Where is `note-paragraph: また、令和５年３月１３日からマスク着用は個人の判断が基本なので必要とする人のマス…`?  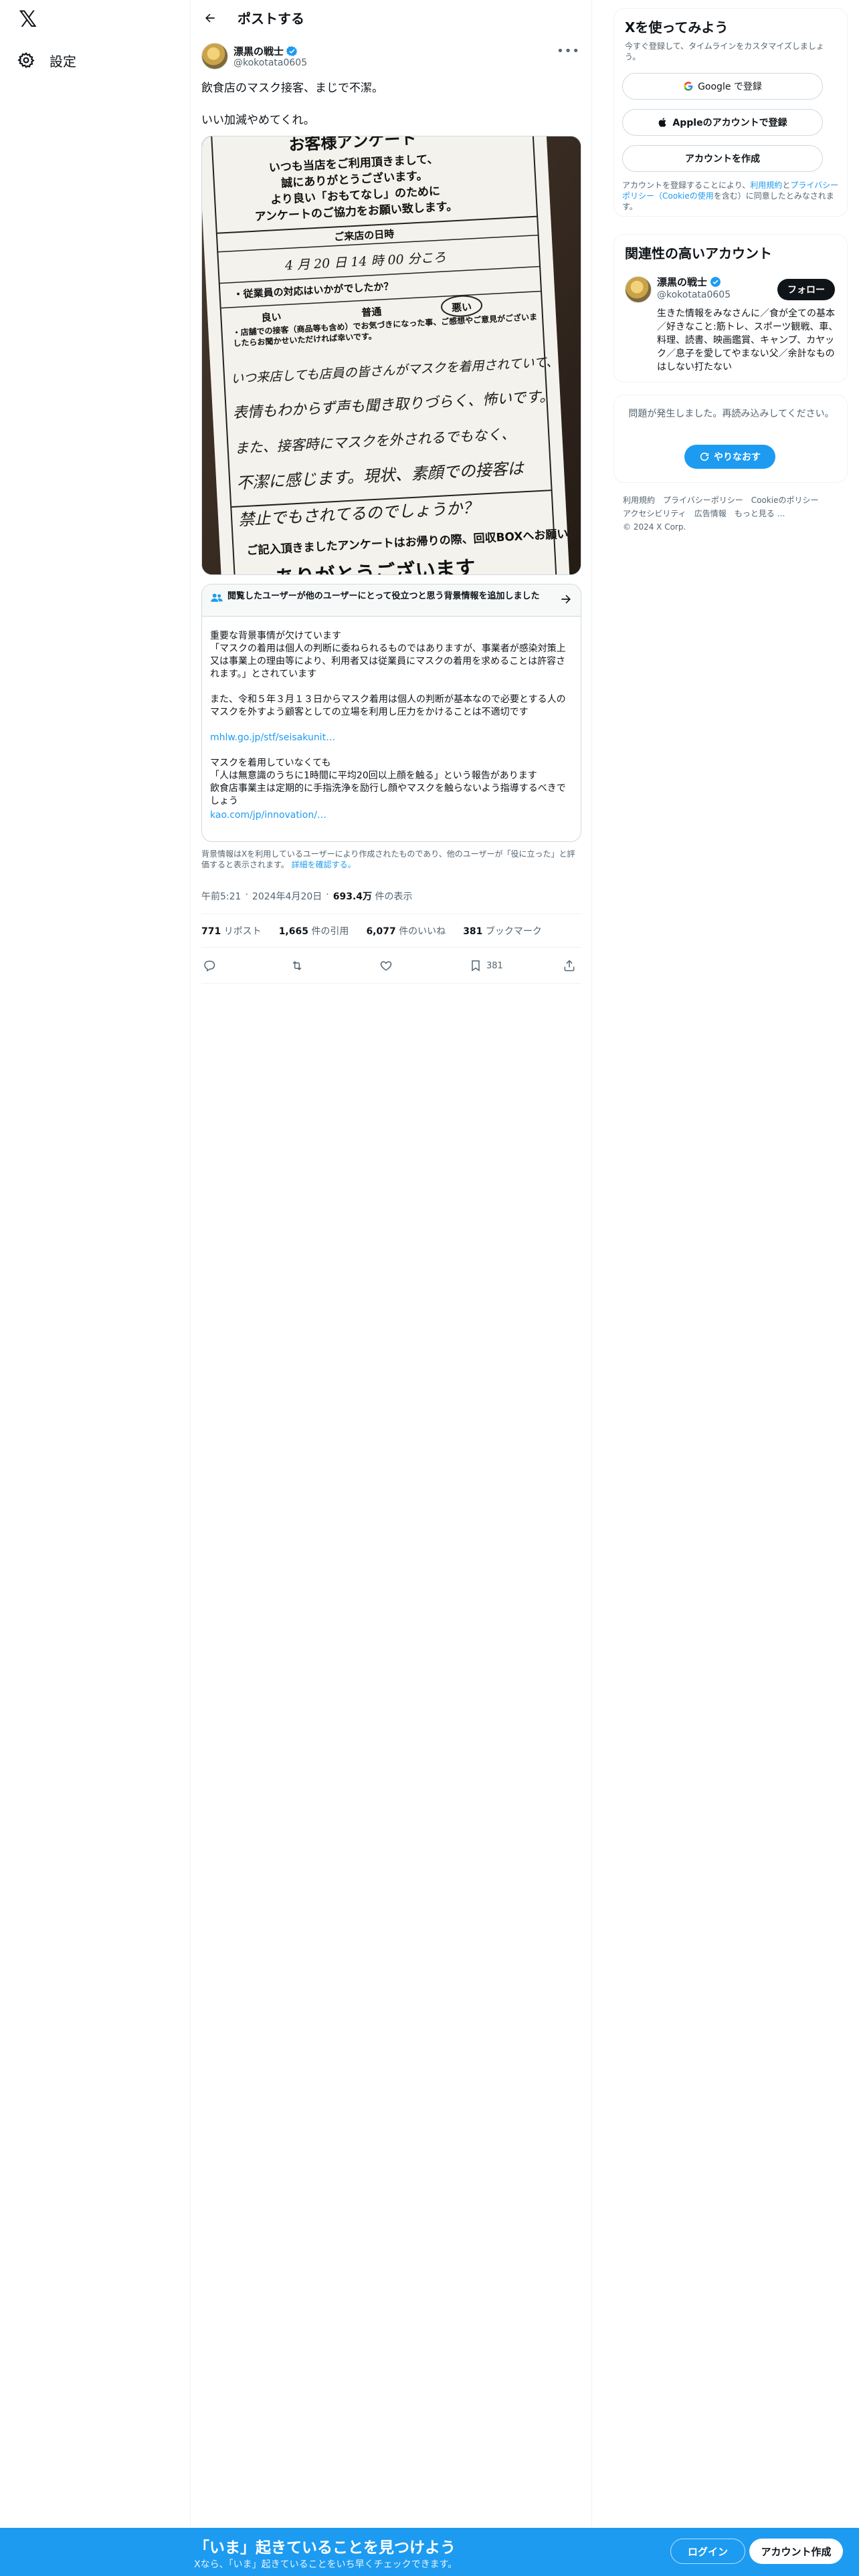 note-paragraph: また、令和５年３月１３日からマスク着用は個人の判断が基本なので必要とする人のマス… is located at coordinates (388, 706).